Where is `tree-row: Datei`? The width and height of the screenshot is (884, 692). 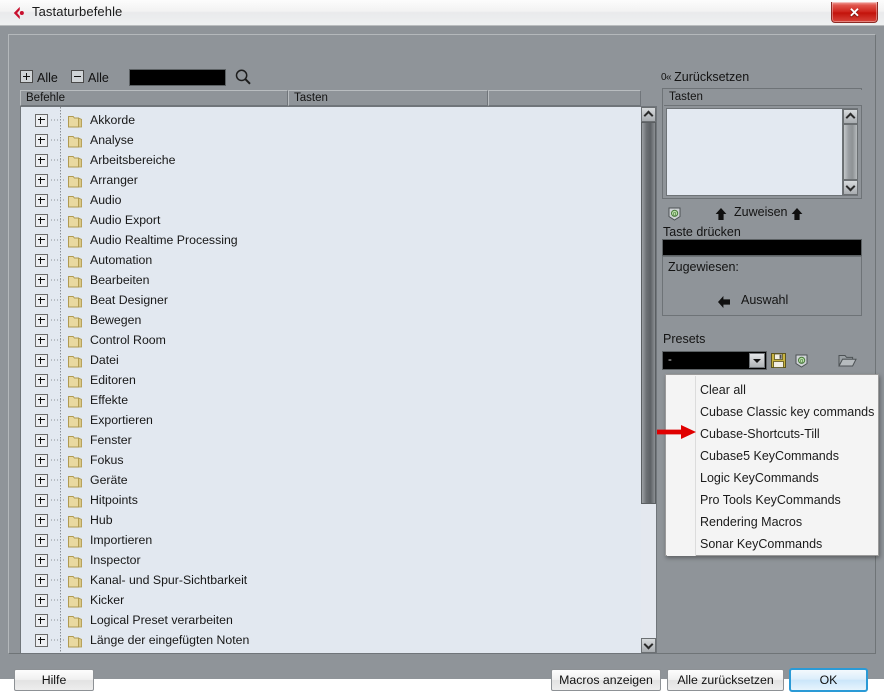 tree-row: Datei is located at coordinates (331, 360).